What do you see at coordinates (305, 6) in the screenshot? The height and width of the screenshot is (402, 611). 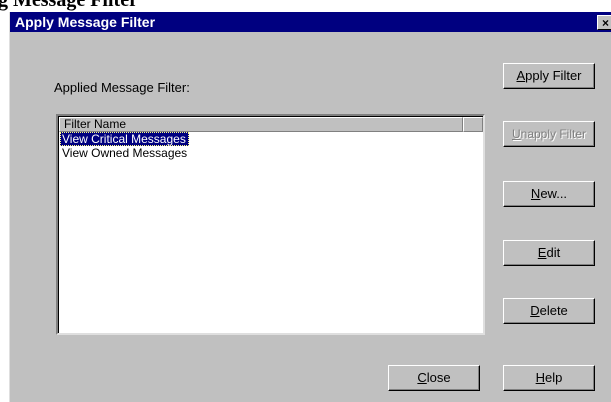 I see `caption-fragment: g Message Filter` at bounding box center [305, 6].